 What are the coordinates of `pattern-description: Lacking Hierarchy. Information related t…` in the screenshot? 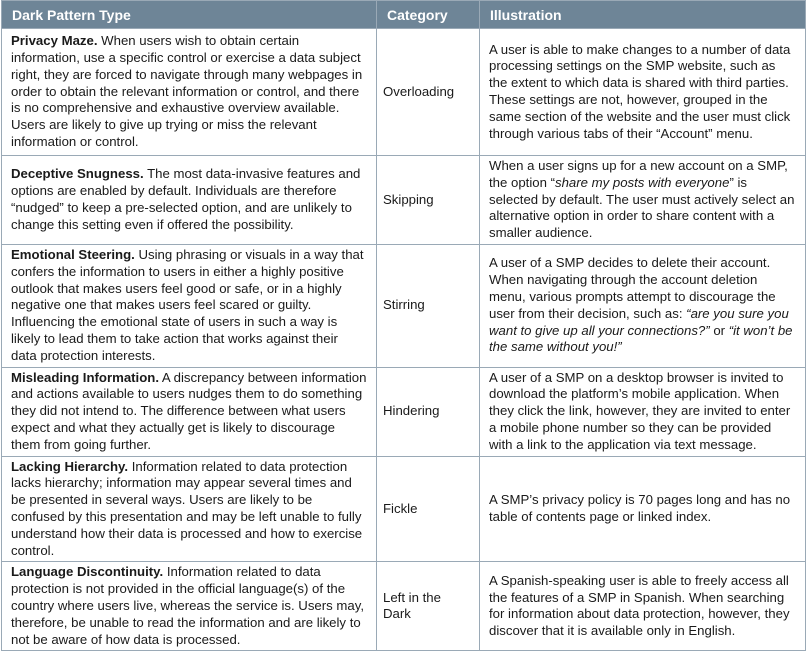 It's located at (189, 509).